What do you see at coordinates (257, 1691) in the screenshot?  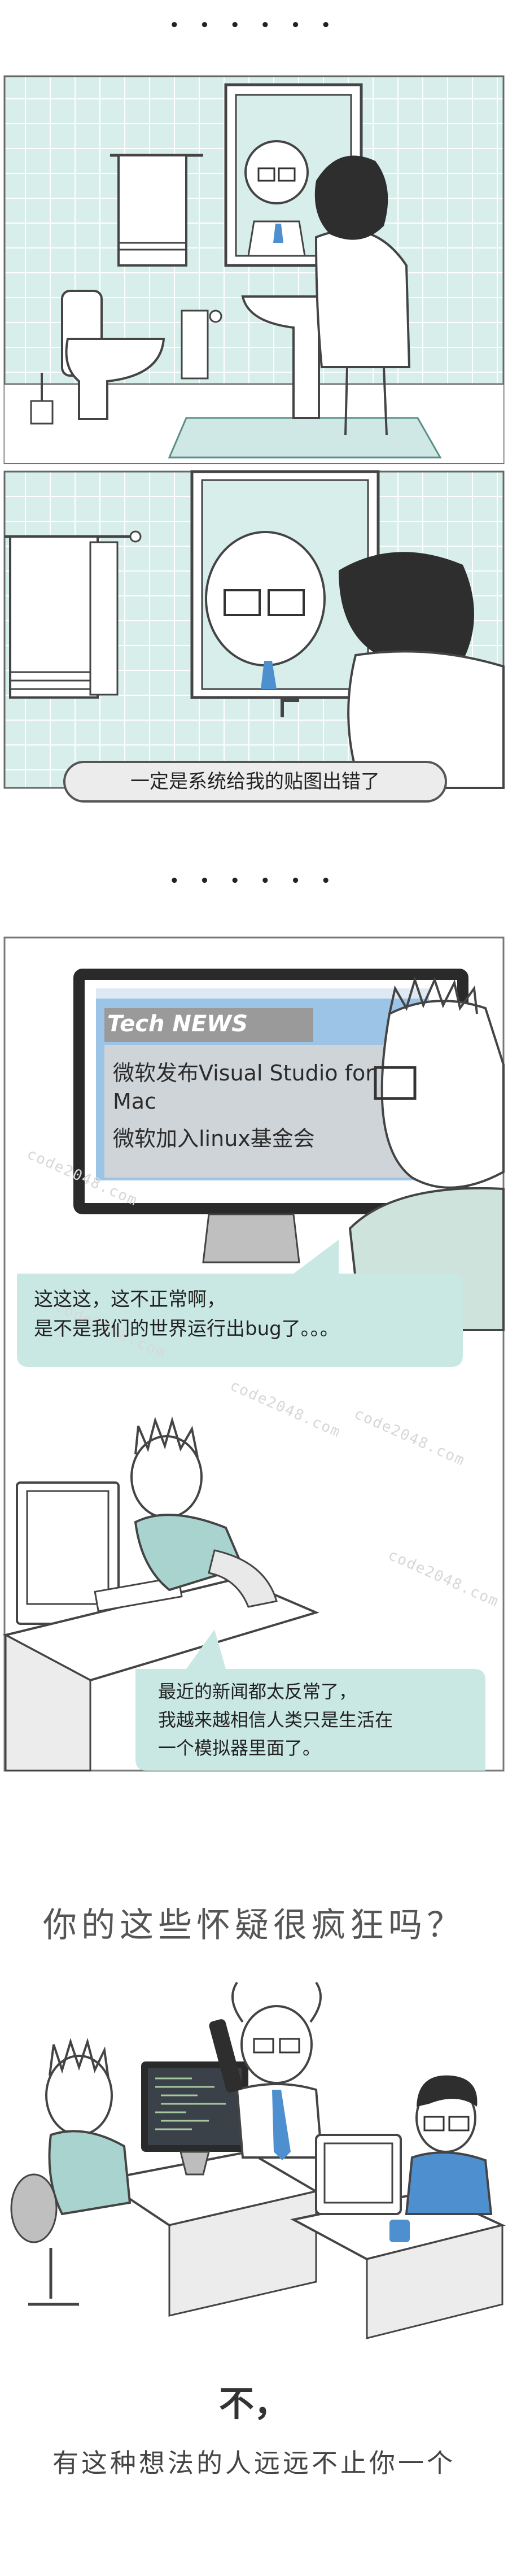 I see `speech-line: 最近的新闻都太反常了，` at bounding box center [257, 1691].